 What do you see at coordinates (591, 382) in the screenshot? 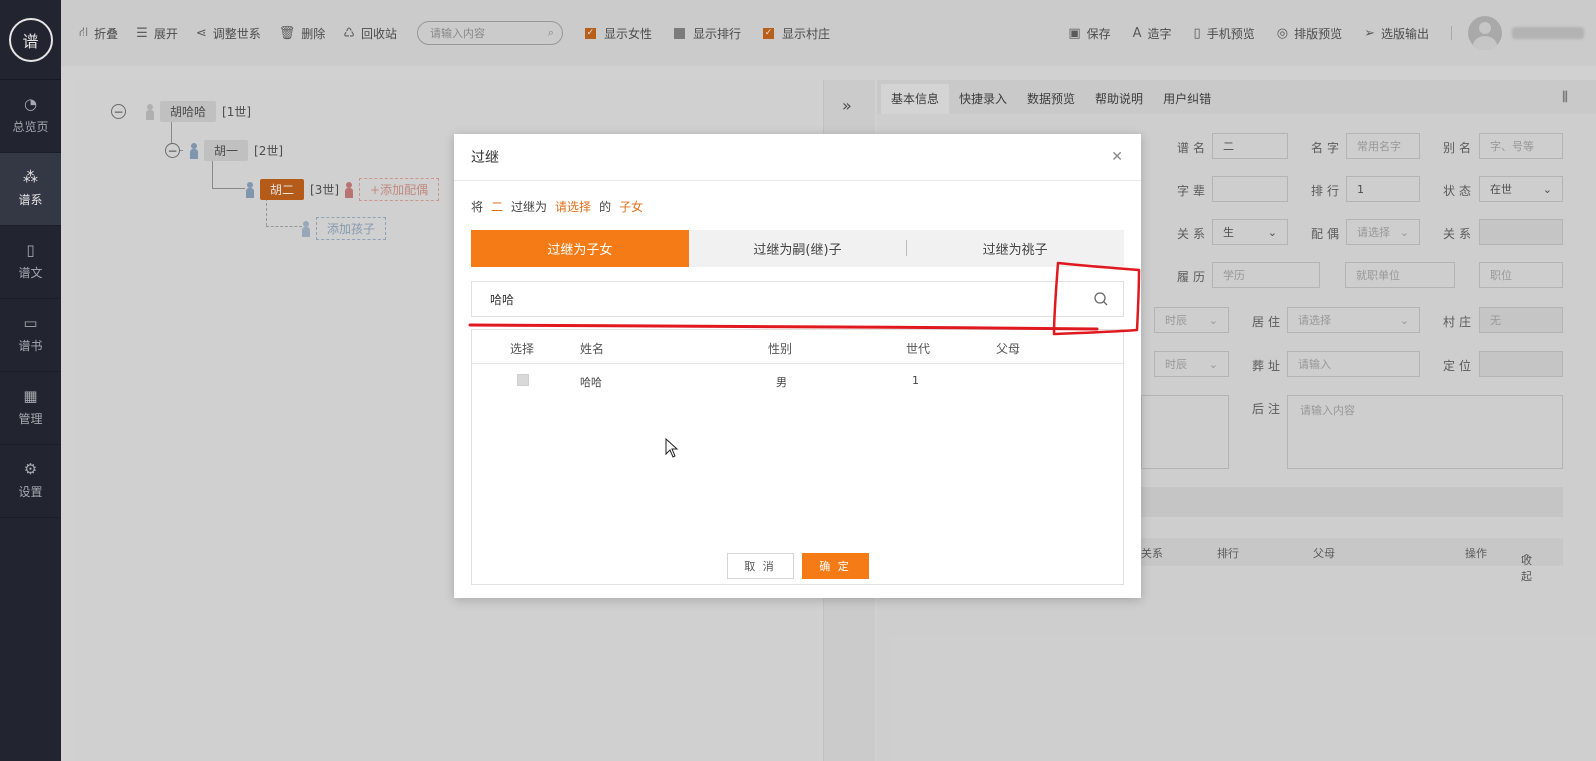
I see `row-name: 哈哈` at bounding box center [591, 382].